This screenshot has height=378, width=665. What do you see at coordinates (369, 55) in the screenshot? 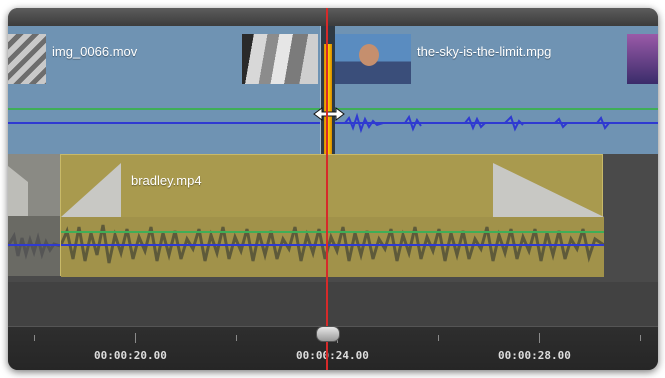
I see `thumbnail-person` at bounding box center [369, 55].